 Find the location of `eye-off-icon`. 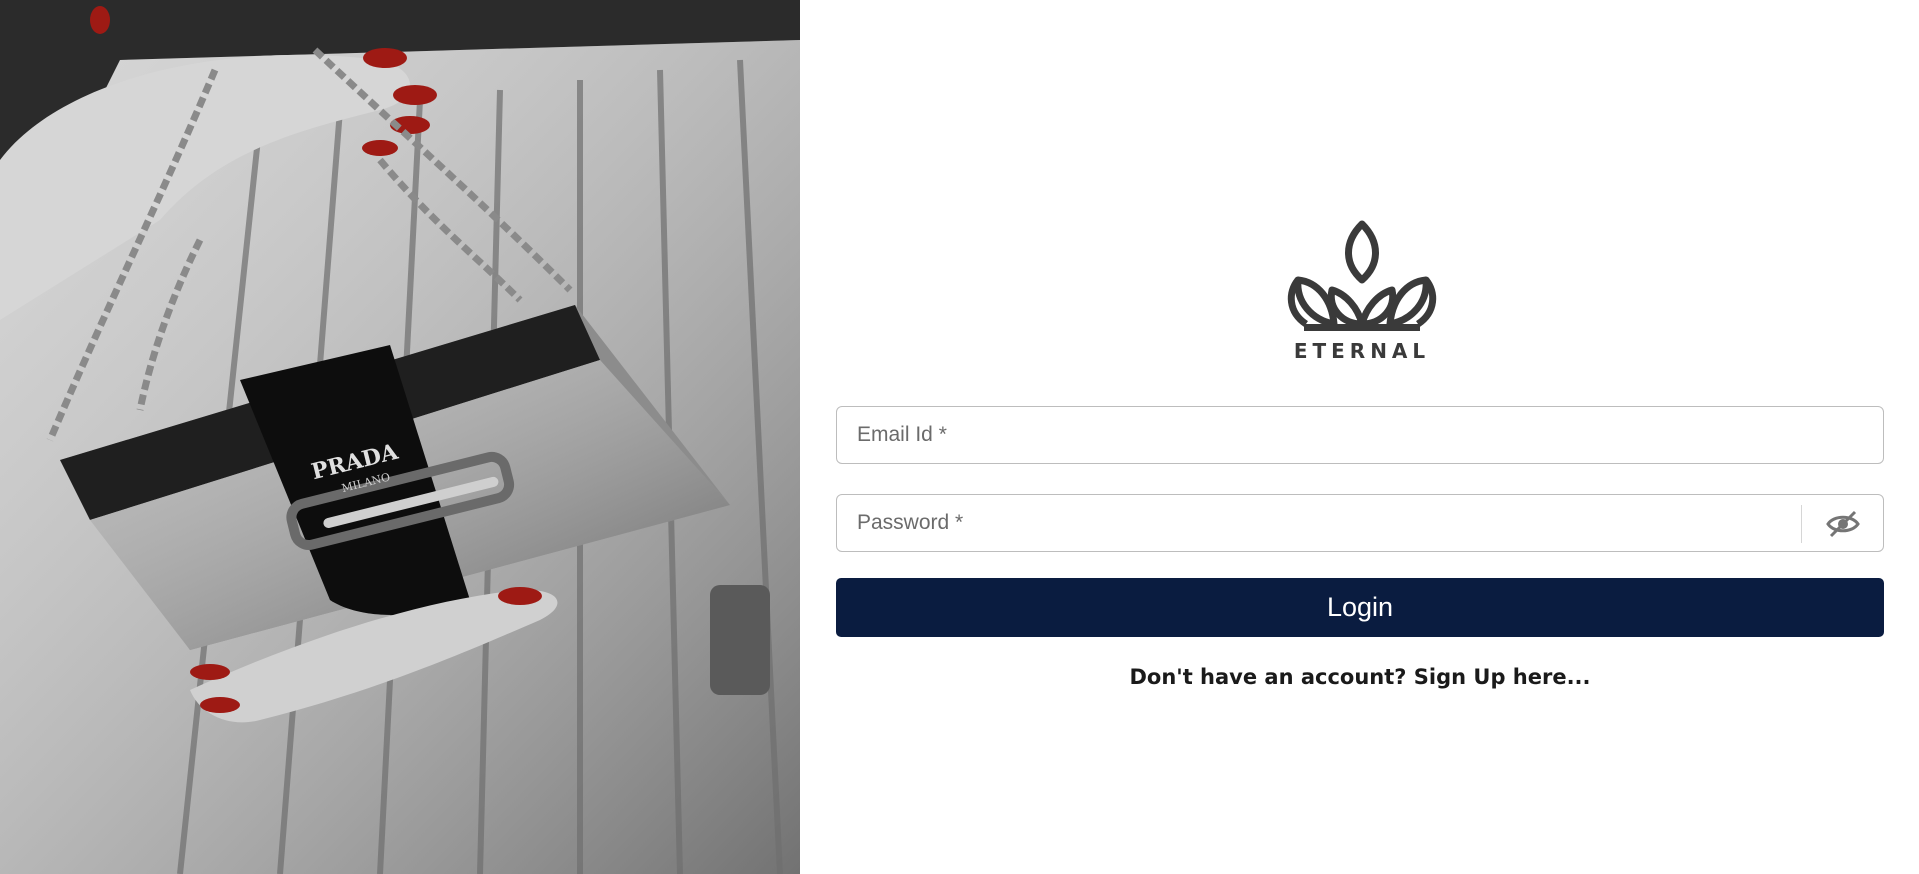

eye-off-icon is located at coordinates (1842, 524).